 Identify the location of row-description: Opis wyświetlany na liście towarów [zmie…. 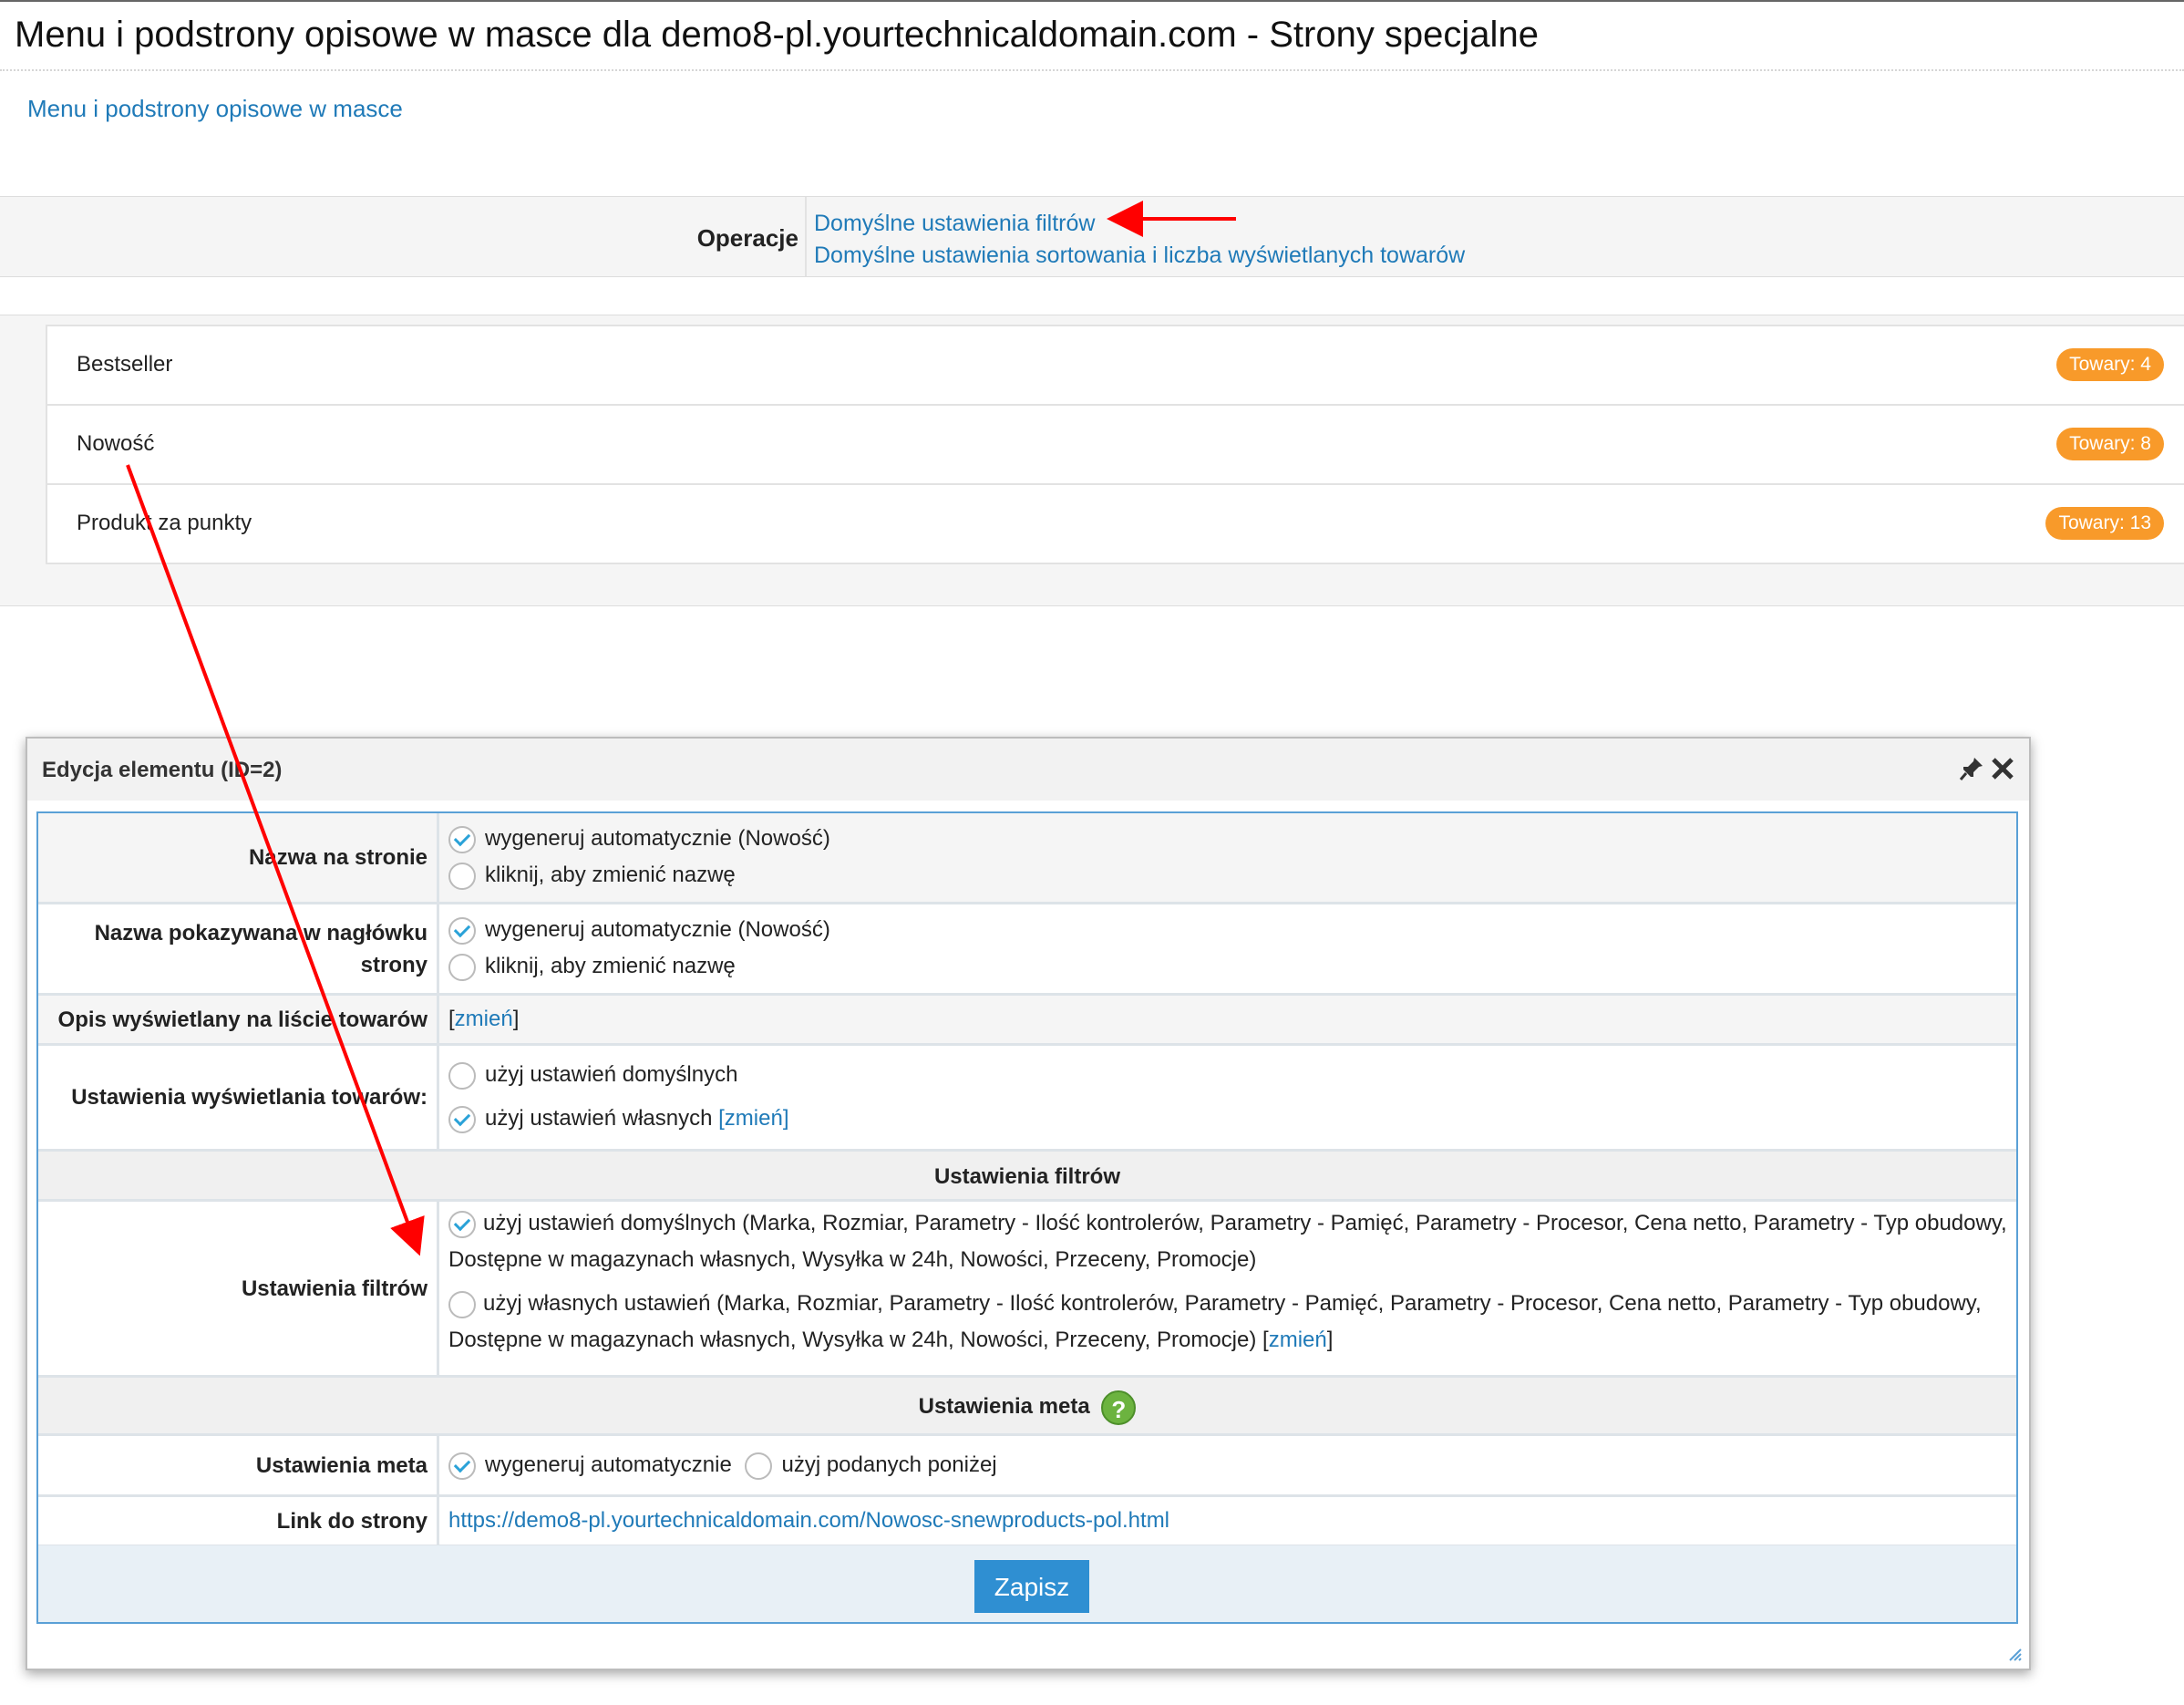
(1027, 1021).